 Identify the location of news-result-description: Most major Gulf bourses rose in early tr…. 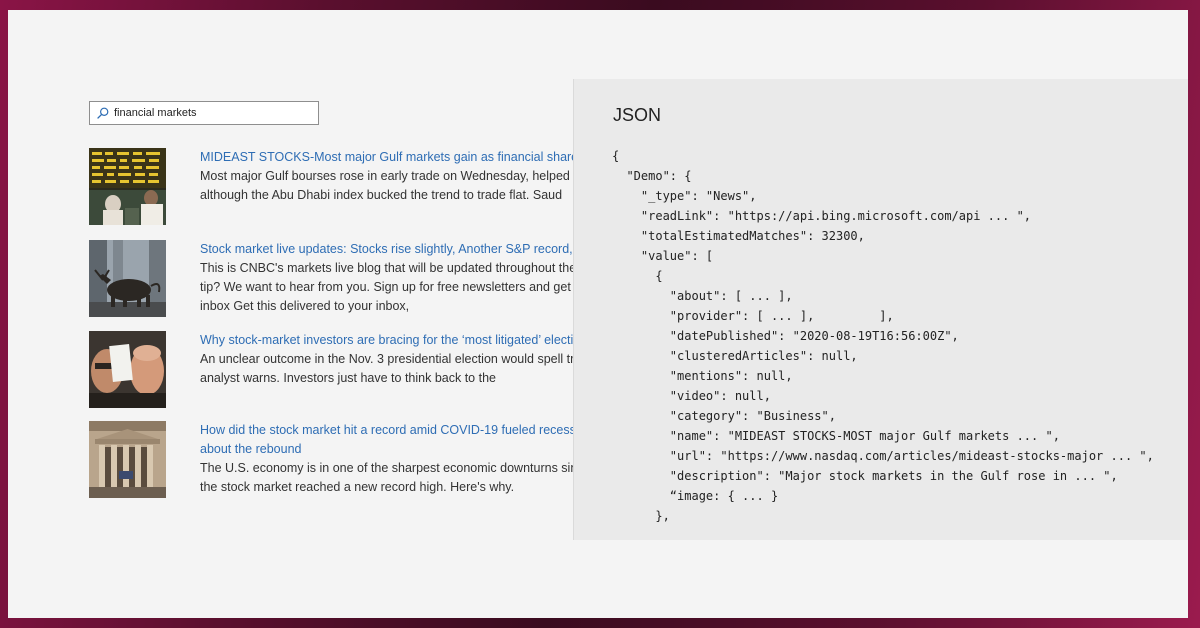
(390, 186).